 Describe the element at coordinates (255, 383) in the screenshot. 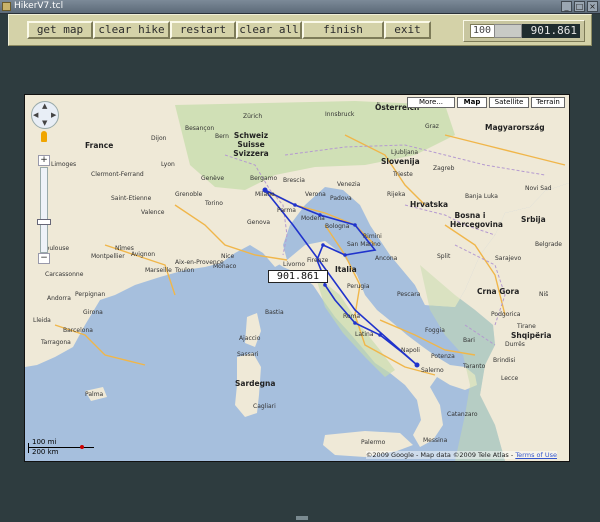

I see `map-label: Sardegna` at that location.